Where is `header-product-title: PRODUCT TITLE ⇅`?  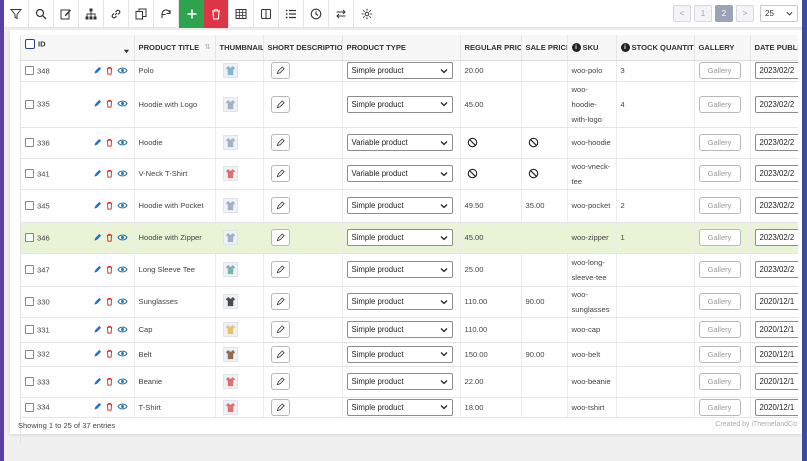 header-product-title: PRODUCT TITLE ⇅ is located at coordinates (175, 48).